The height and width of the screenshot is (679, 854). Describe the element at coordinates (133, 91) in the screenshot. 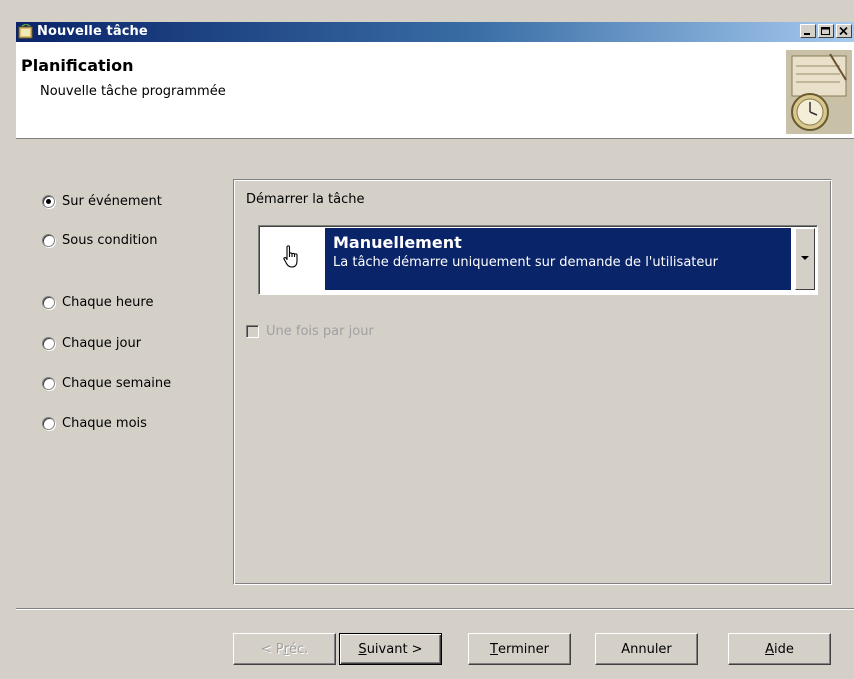

I see `page-subtitle: Nouvelle tâche programmée` at that location.